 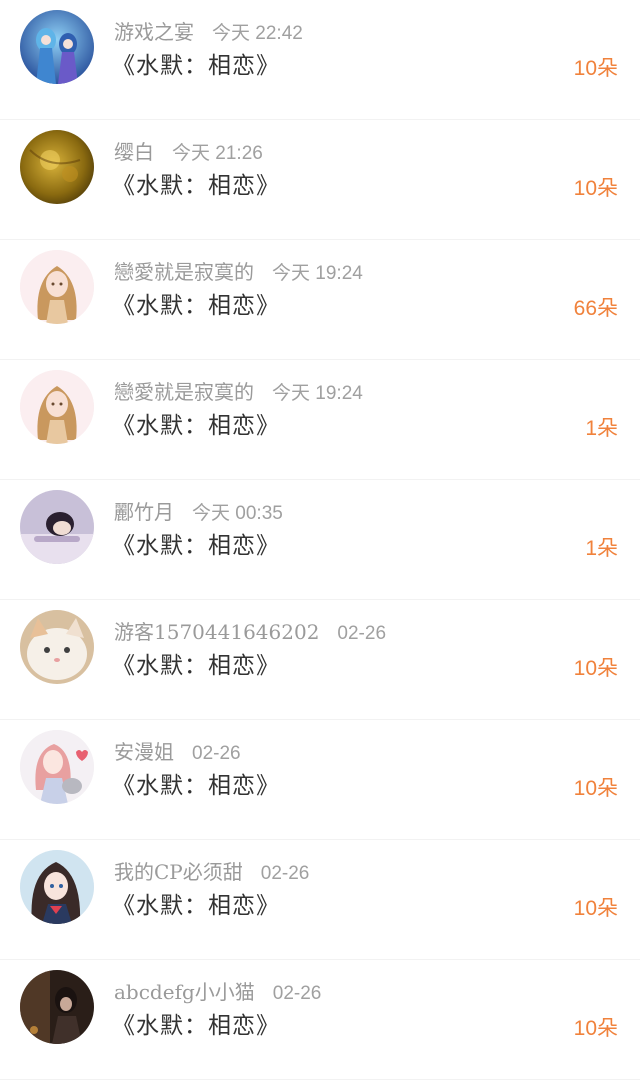 I want to click on user-name: 安漫姐, so click(x=144, y=752).